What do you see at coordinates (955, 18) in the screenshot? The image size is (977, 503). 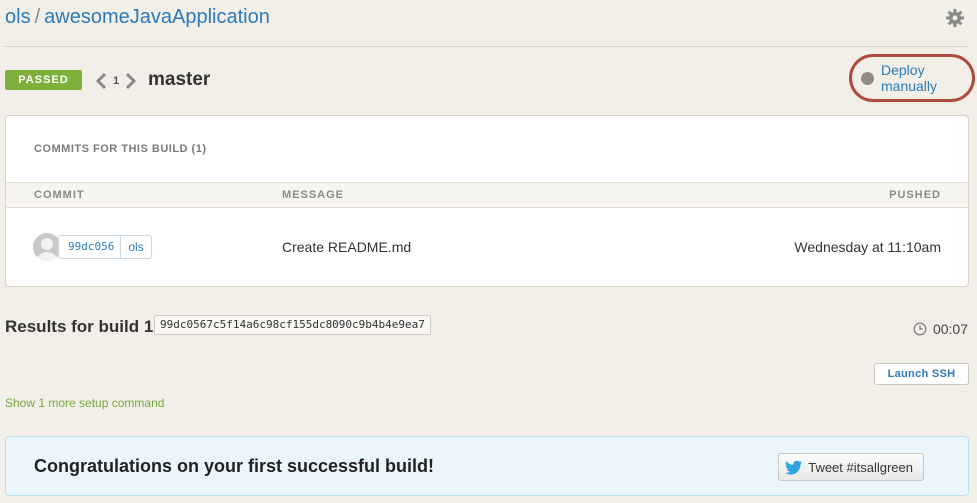 I see `gear-icon` at bounding box center [955, 18].